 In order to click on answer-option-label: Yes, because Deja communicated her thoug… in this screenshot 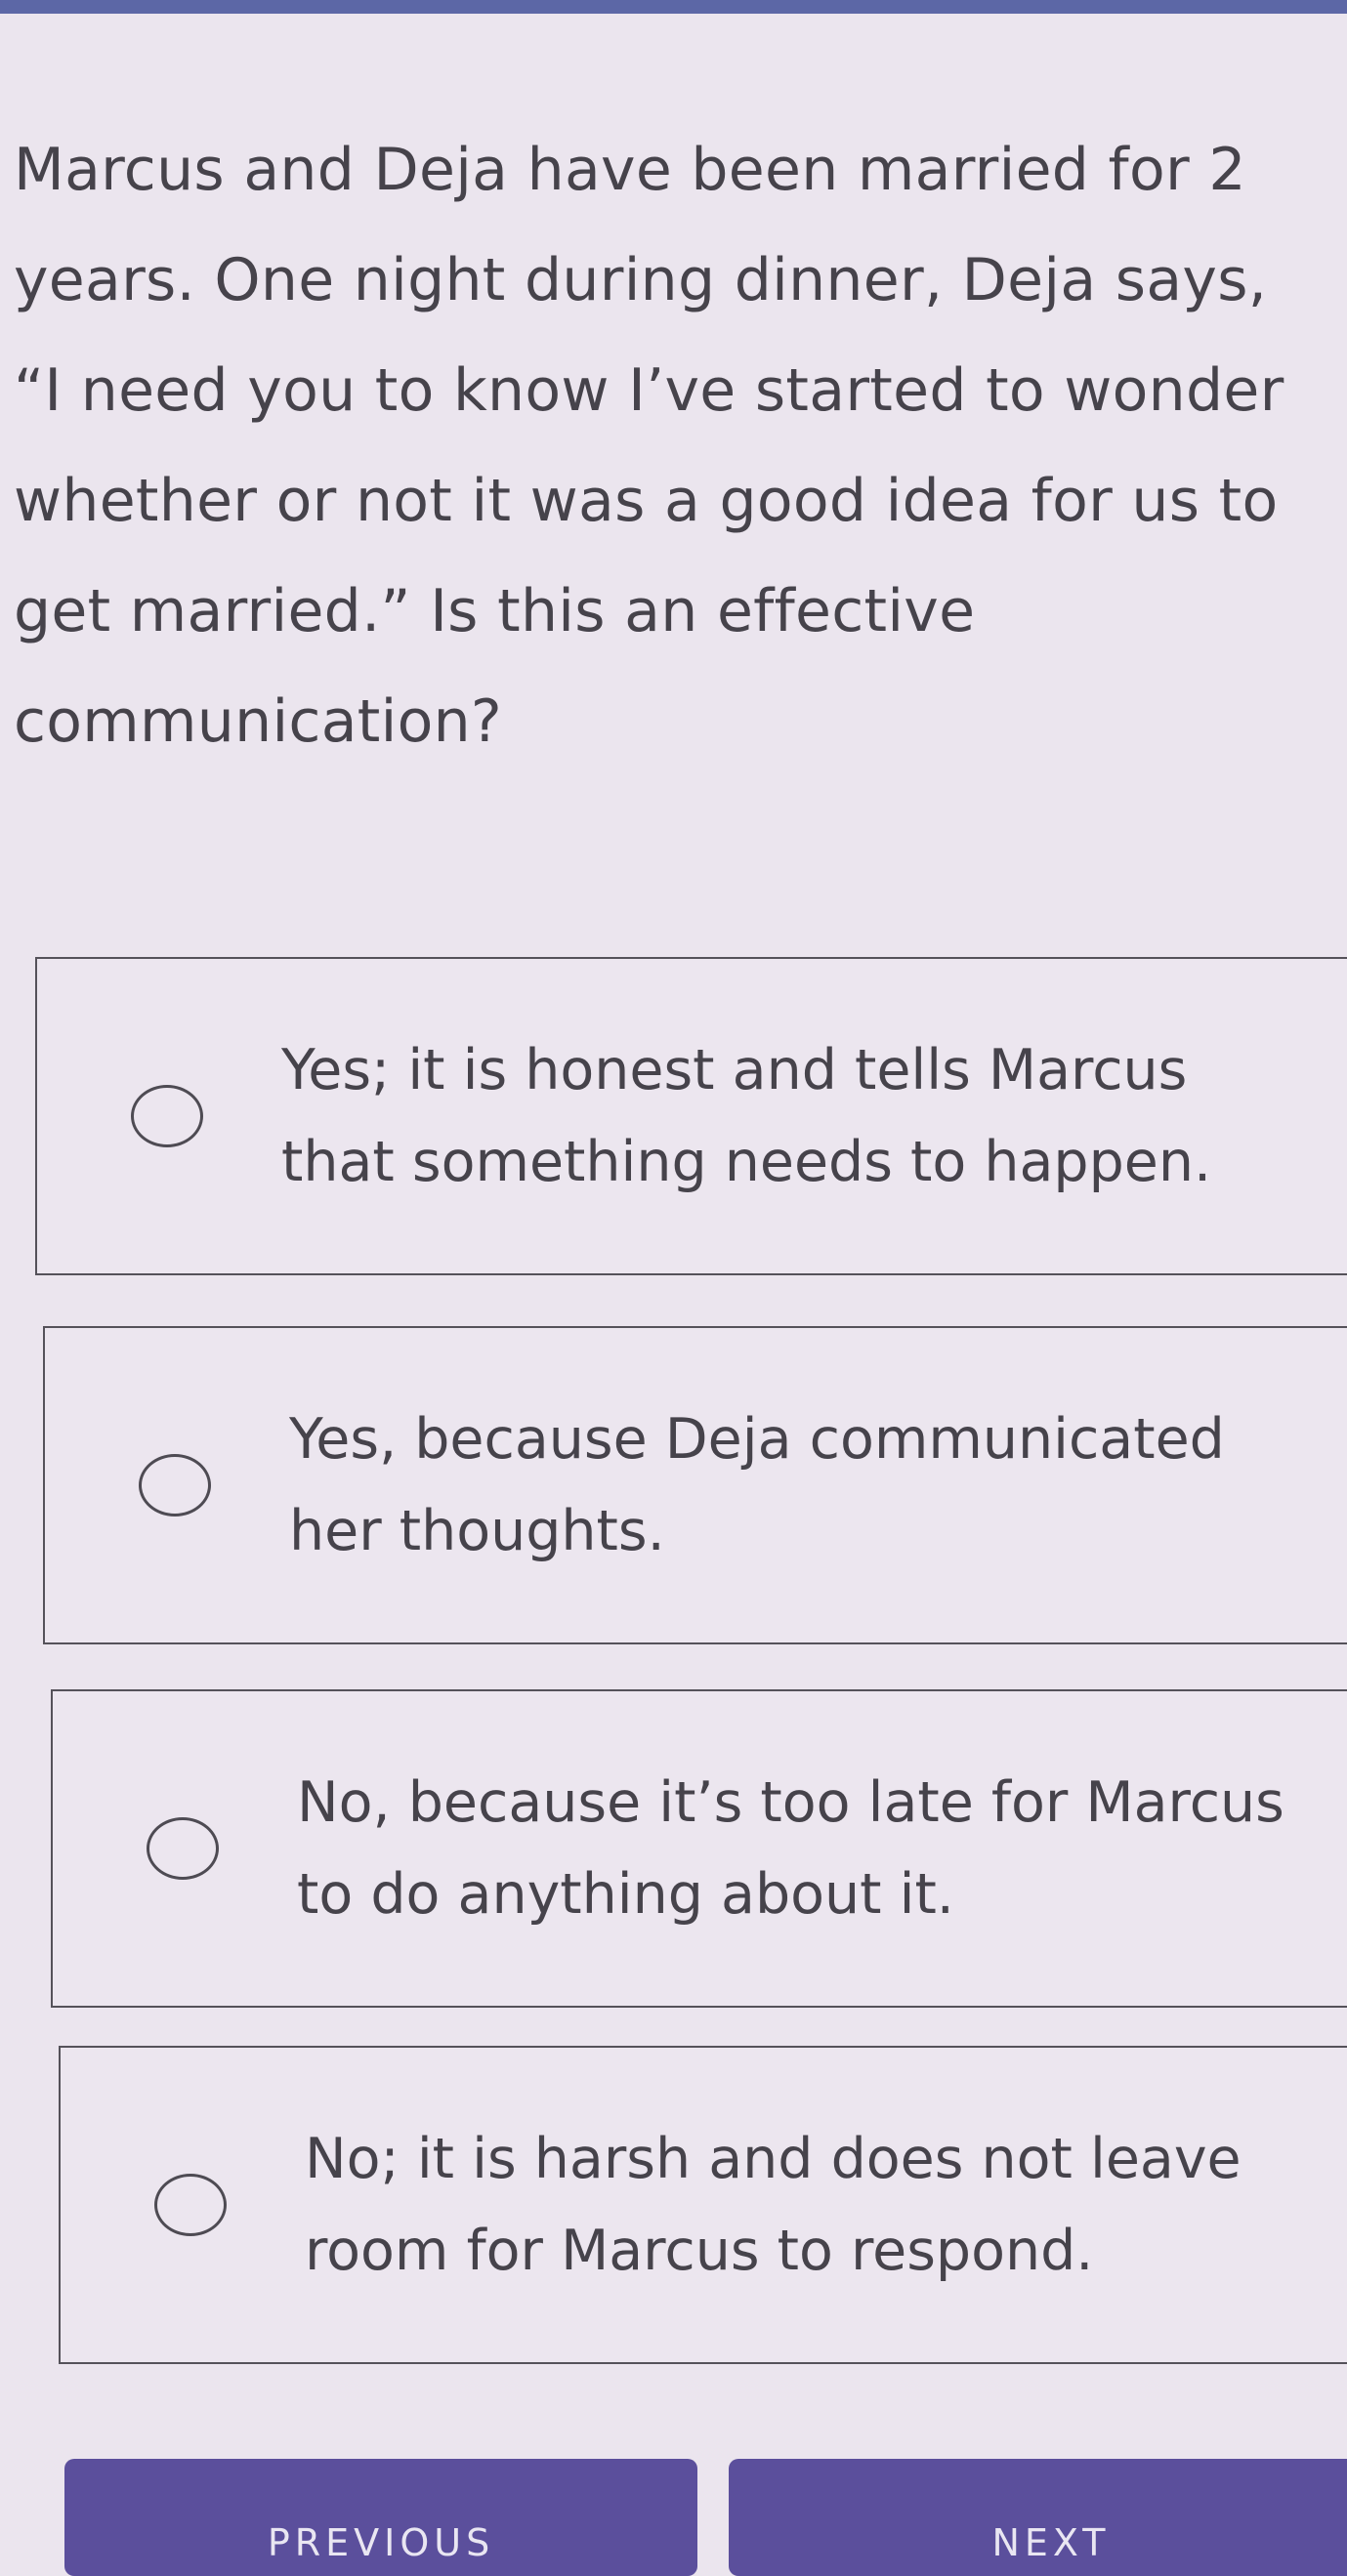, I will do `click(757, 1485)`.